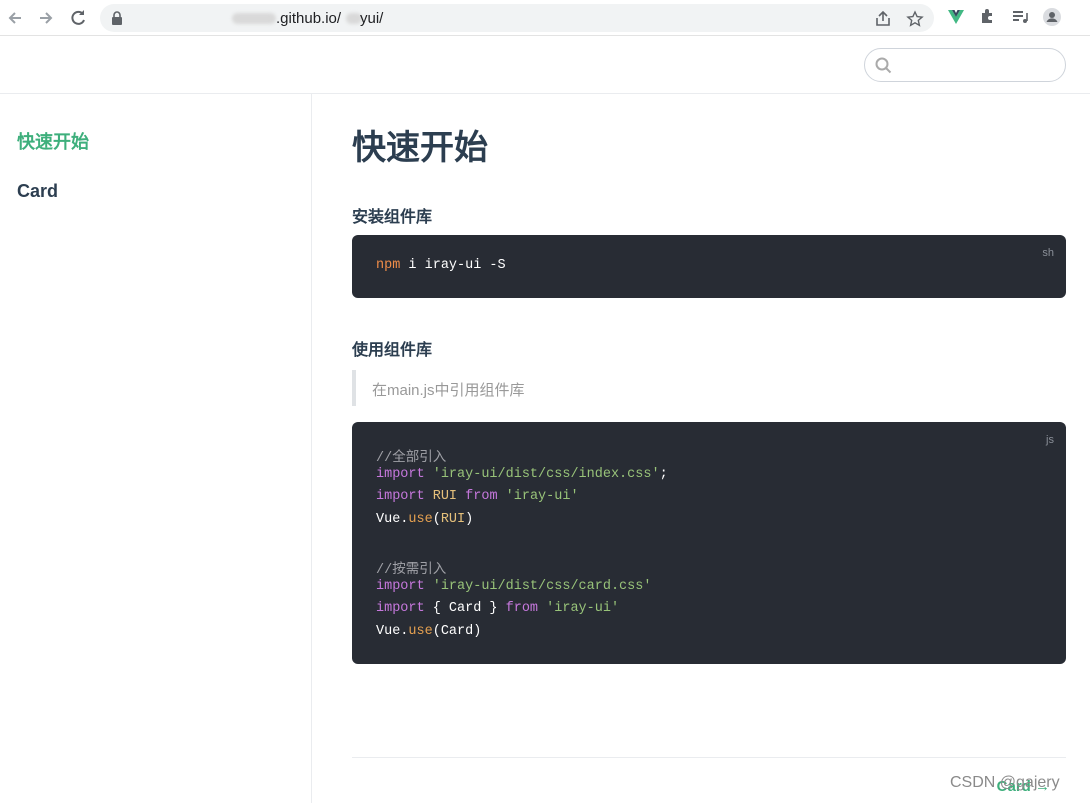  What do you see at coordinates (1005, 782) in the screenshot?
I see `watermark: CSDN @gajery` at bounding box center [1005, 782].